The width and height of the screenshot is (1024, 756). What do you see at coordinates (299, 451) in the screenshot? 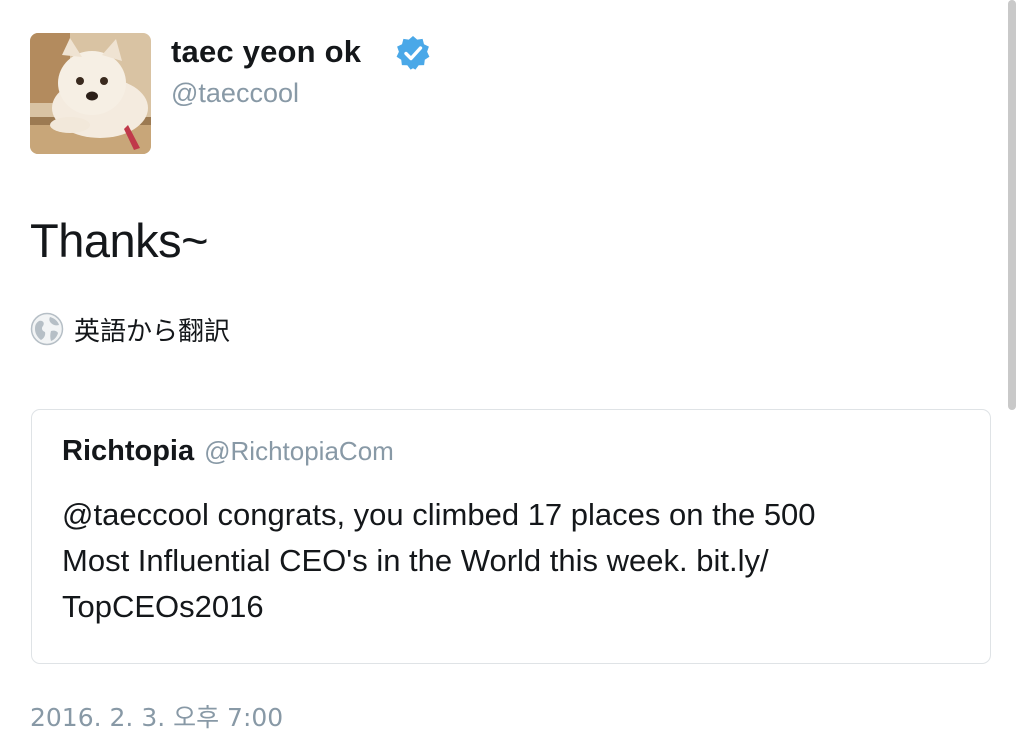
I see `quoted-author-handle: @RichtopiaCom` at bounding box center [299, 451].